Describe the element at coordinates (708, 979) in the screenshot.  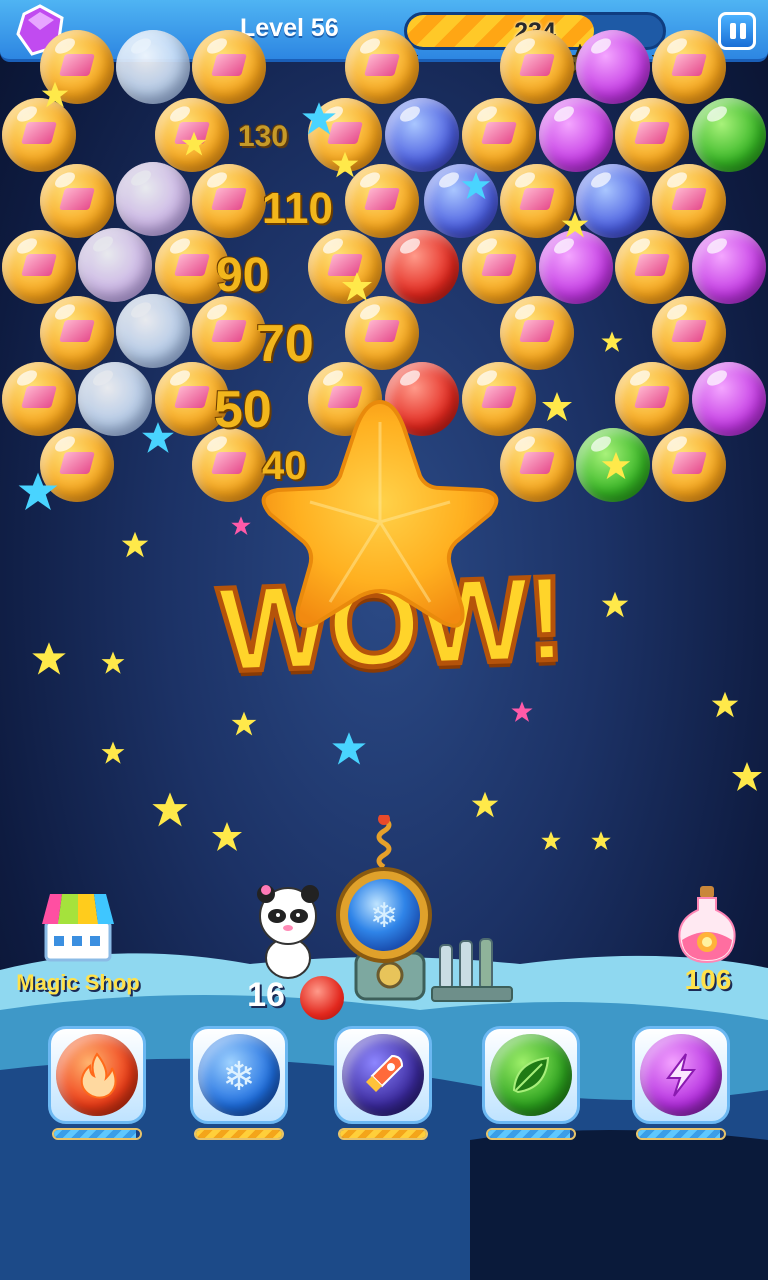
I see `potion-count: 106` at that location.